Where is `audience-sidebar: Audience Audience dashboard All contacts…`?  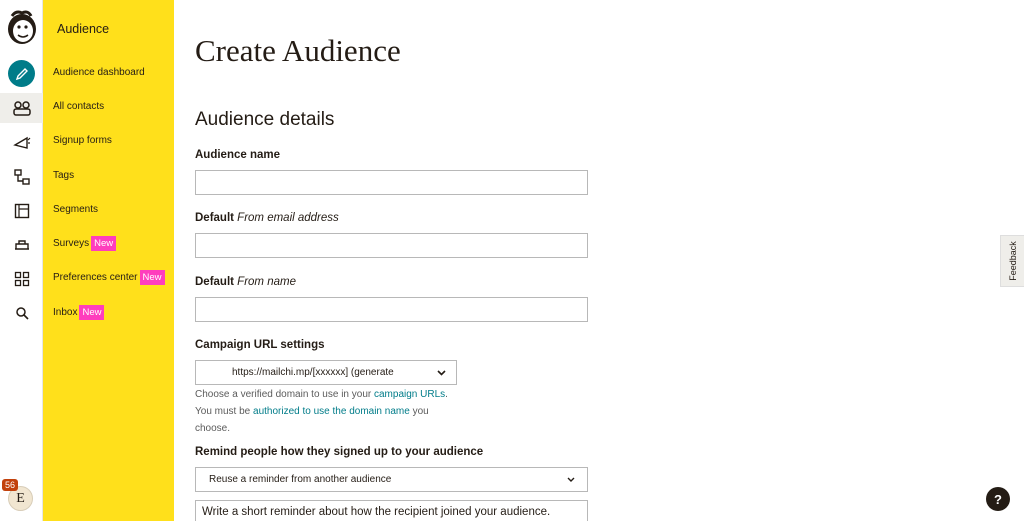 audience-sidebar: Audience Audience dashboard All contacts… is located at coordinates (108, 260).